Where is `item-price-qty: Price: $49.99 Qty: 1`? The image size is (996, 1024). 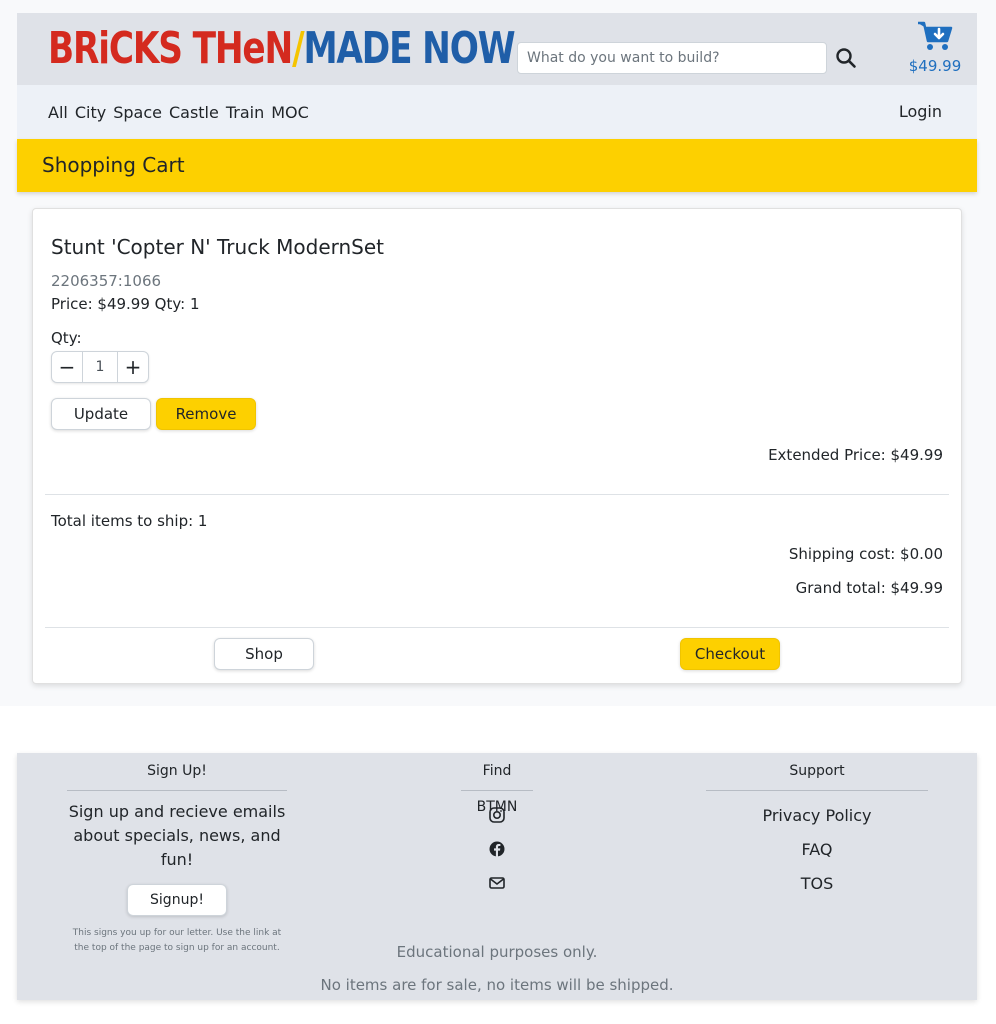 item-price-qty: Price: $49.99 Qty: 1 is located at coordinates (125, 304).